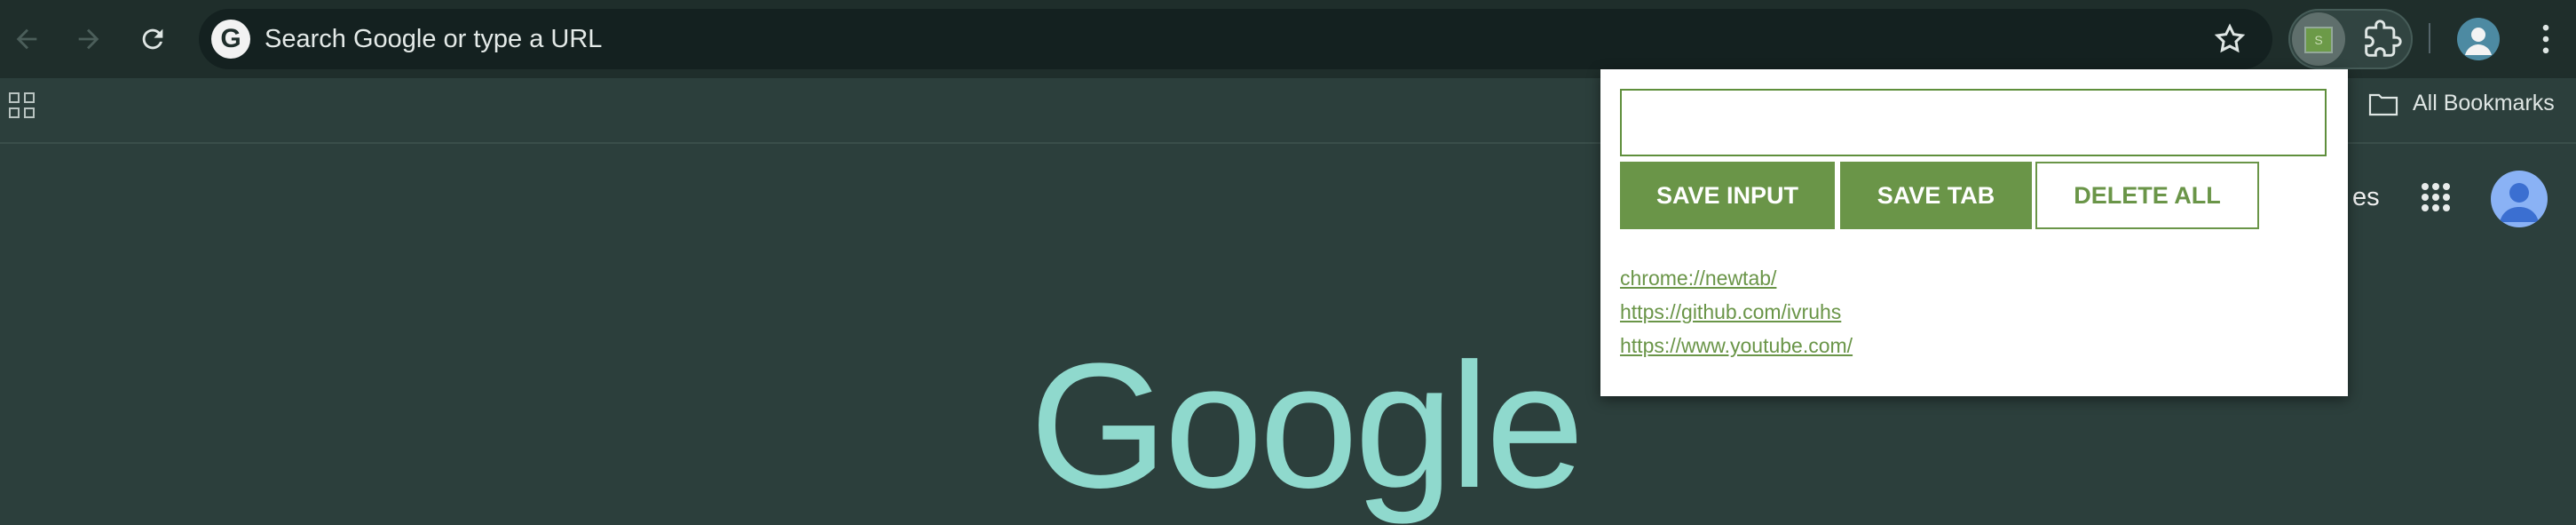 This screenshot has width=2576, height=525. Describe the element at coordinates (2230, 39) in the screenshot. I see `bookmark-star-icon` at that location.